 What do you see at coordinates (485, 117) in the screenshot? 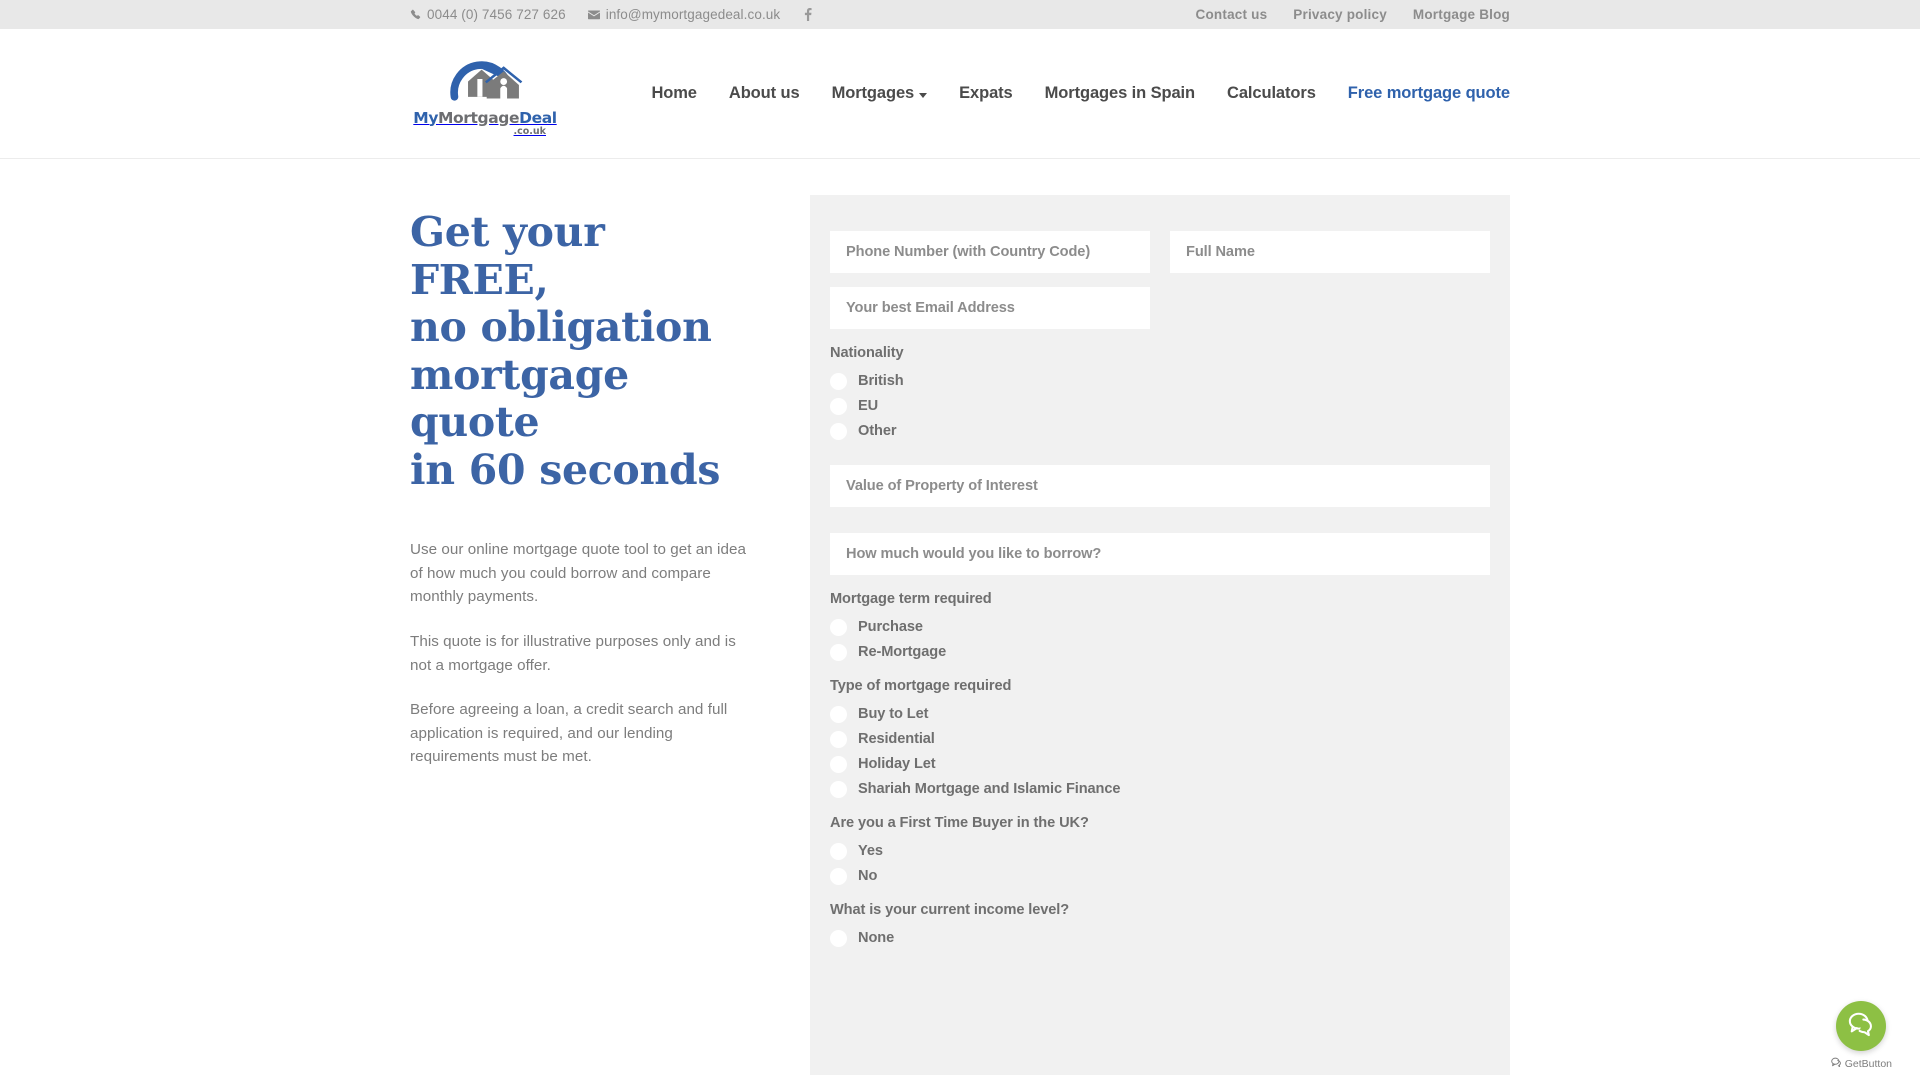
I see `logo-wordmark: MyMortgageDeal` at bounding box center [485, 117].